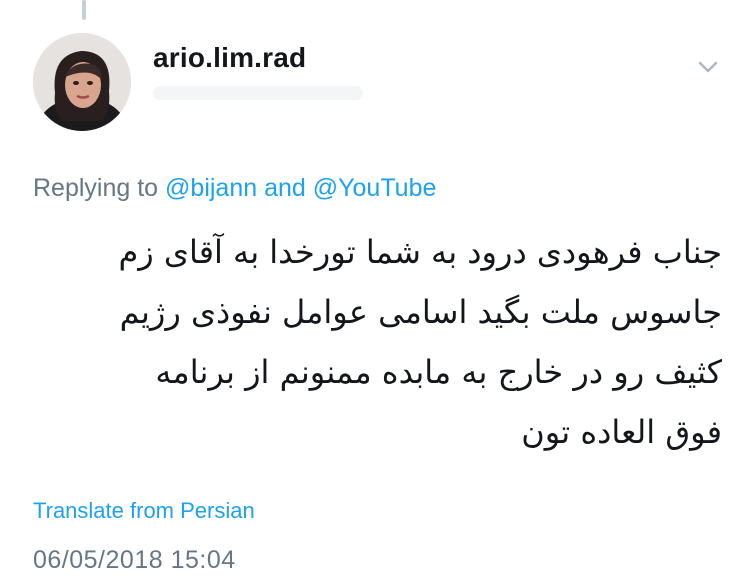  I want to click on tweet-text-line: فوق العاده تون, so click(621, 432).